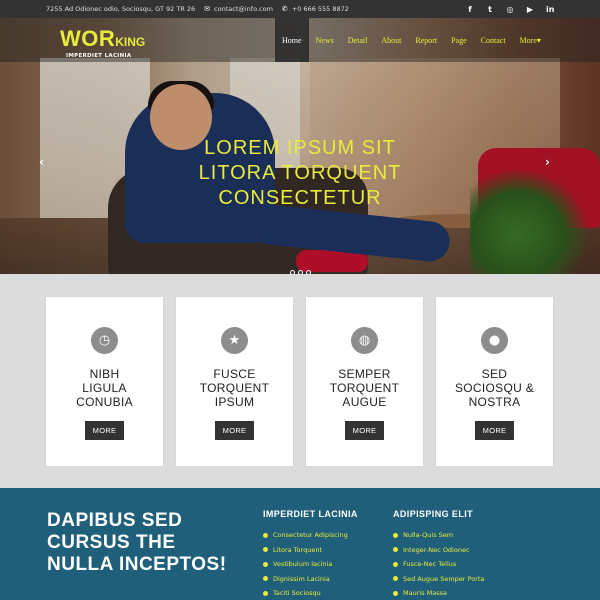 The image size is (600, 600). What do you see at coordinates (459, 40) in the screenshot?
I see `nav-item-page: Page` at bounding box center [459, 40].